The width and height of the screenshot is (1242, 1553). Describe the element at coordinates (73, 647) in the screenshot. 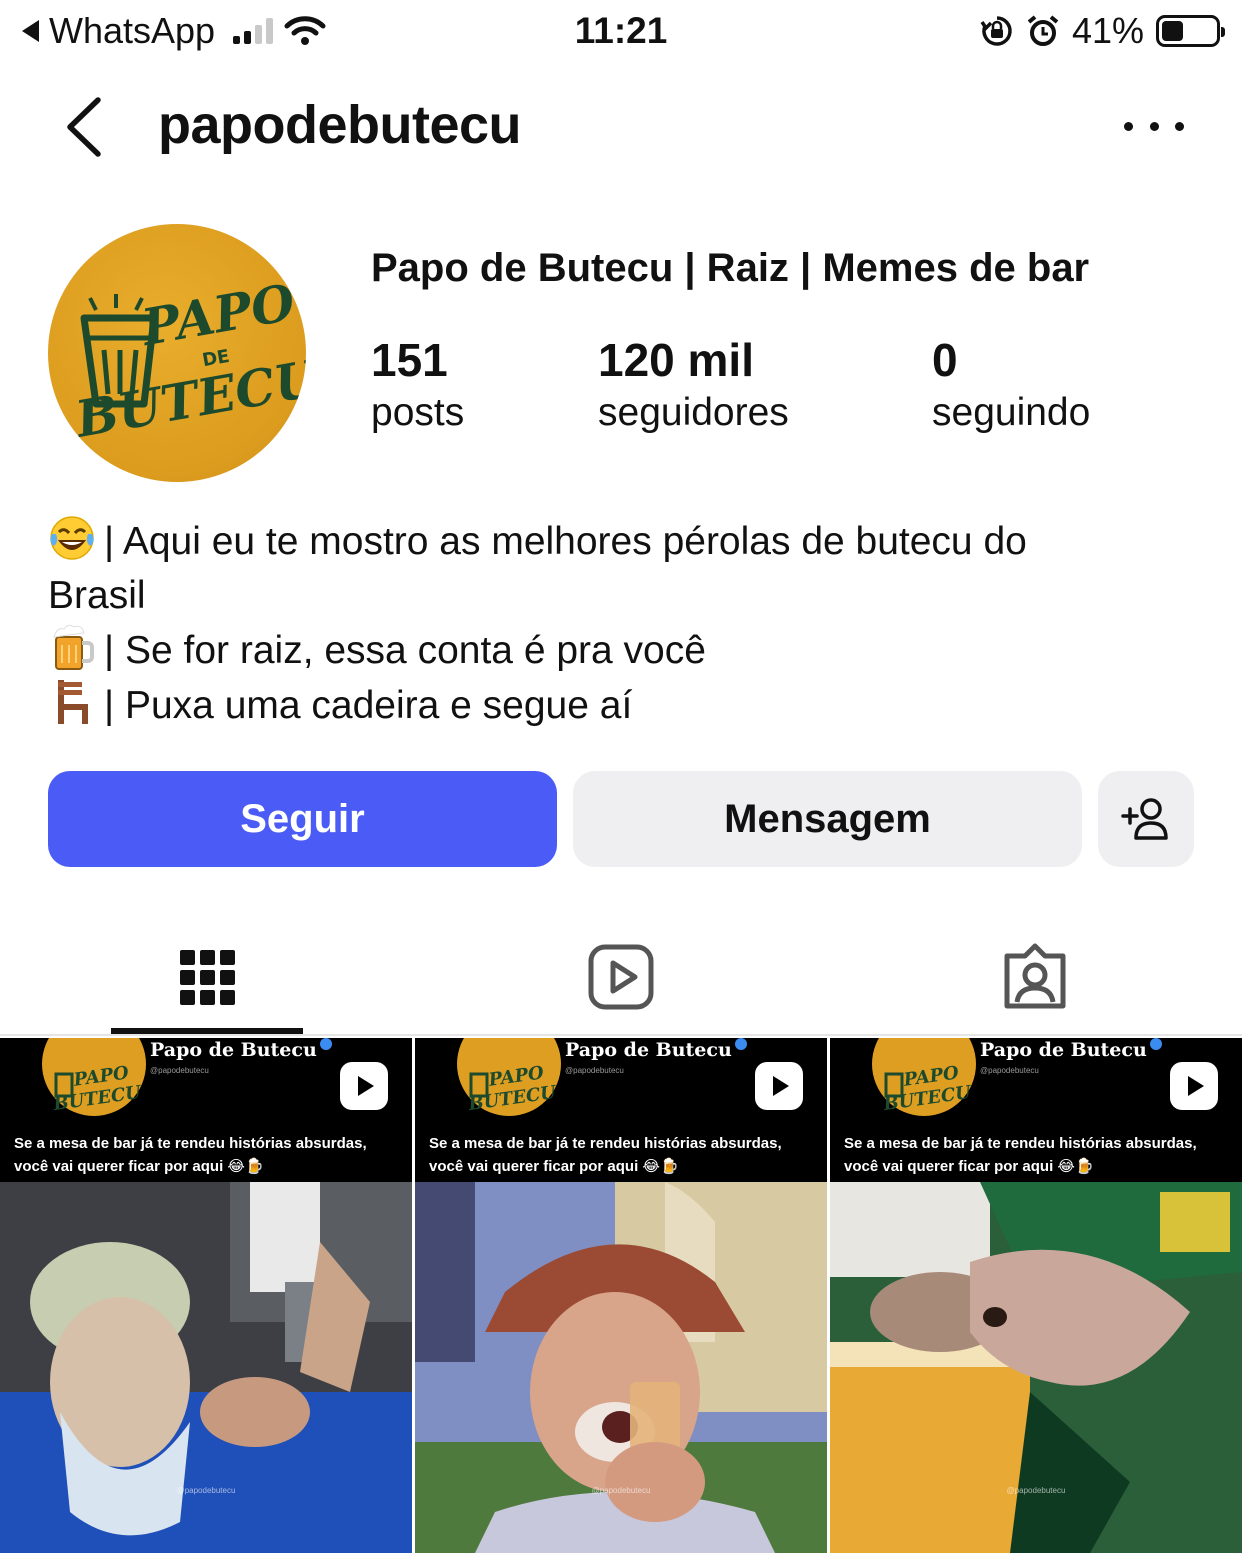

I see `beer-mug-icon` at that location.